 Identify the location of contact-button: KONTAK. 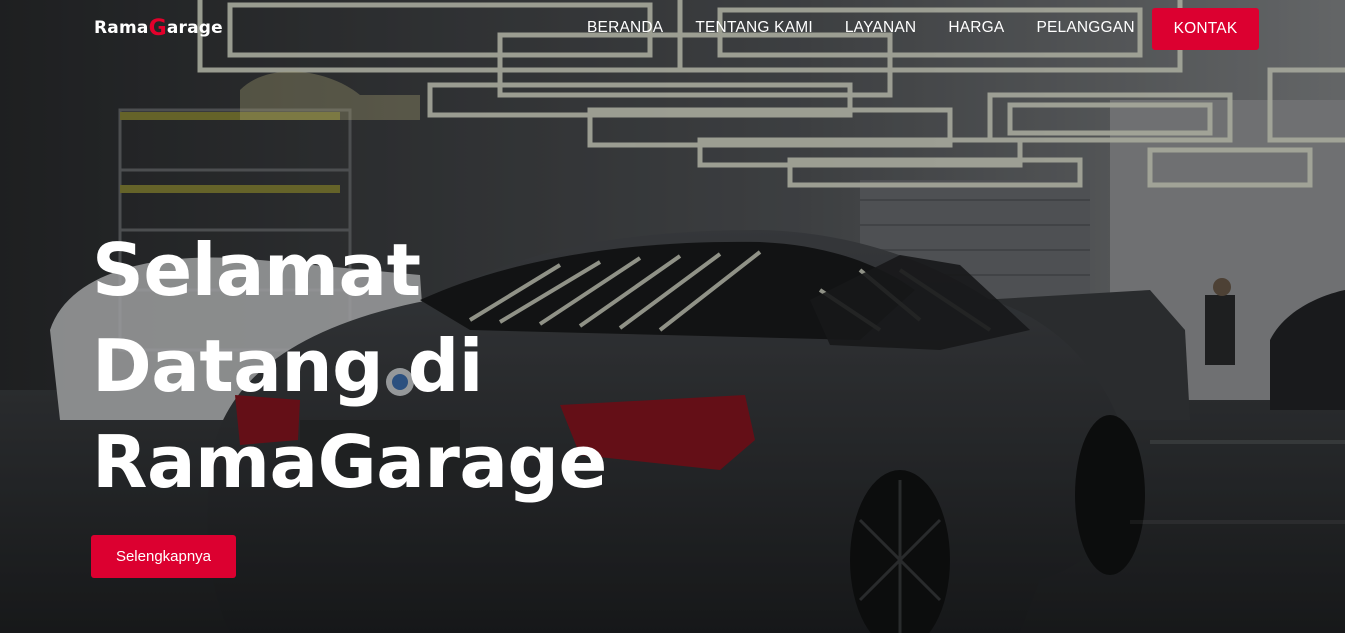
(1205, 29).